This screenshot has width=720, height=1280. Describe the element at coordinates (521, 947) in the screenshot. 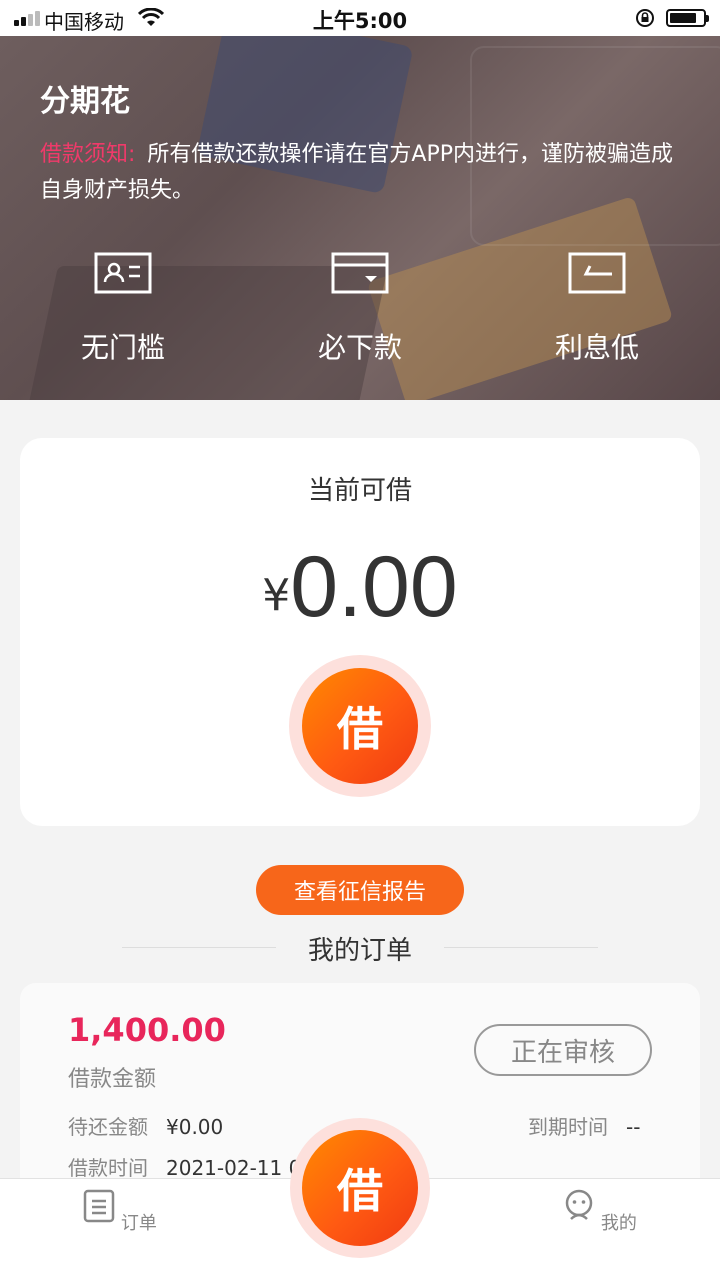

I see `divider-right` at that location.